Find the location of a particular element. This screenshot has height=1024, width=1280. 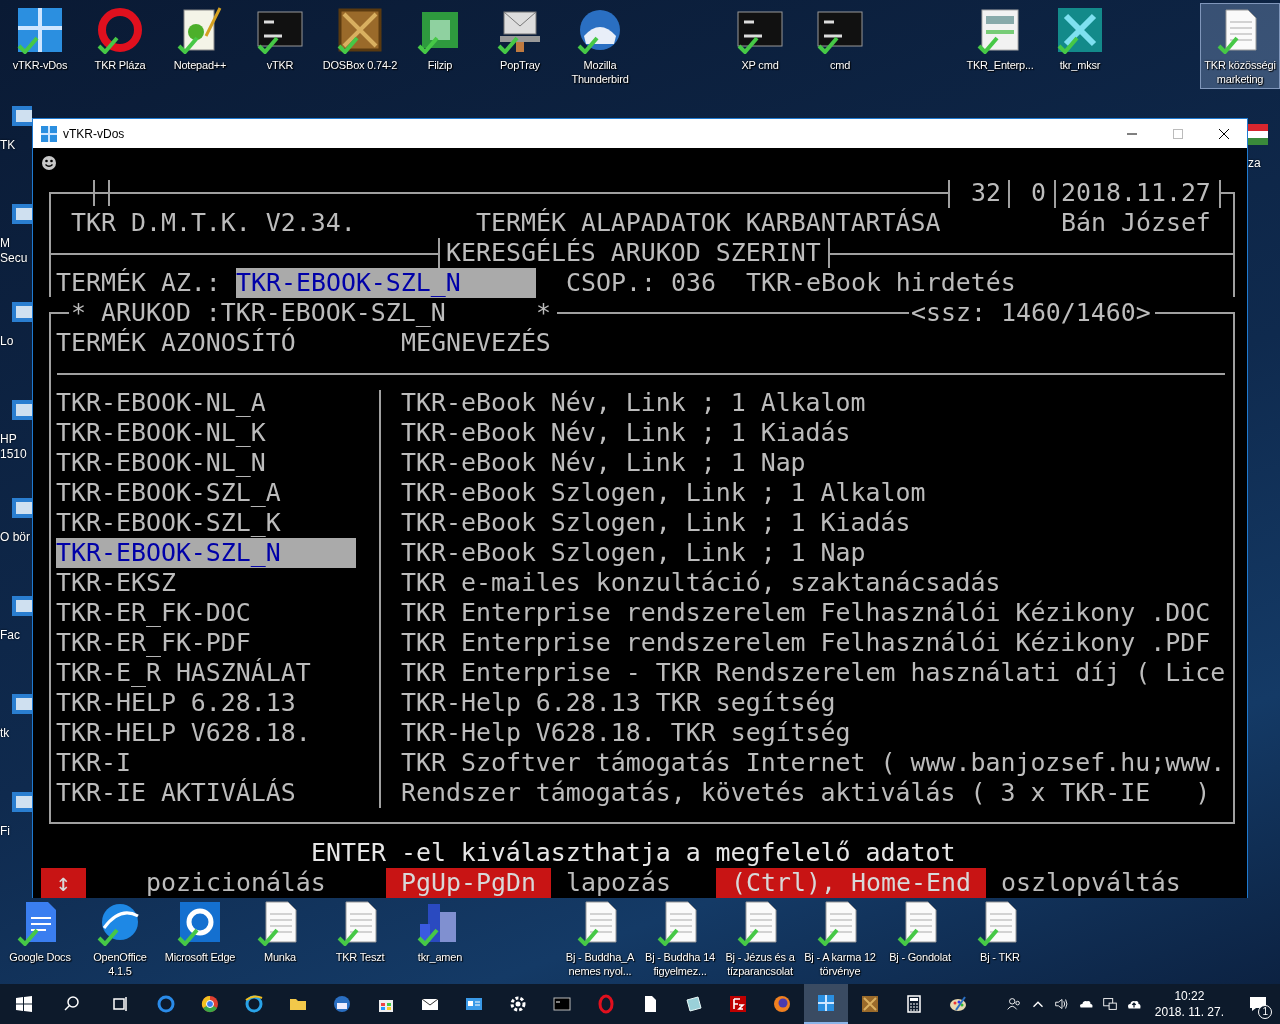

key-action: oszlopváltás is located at coordinates (1091, 883).